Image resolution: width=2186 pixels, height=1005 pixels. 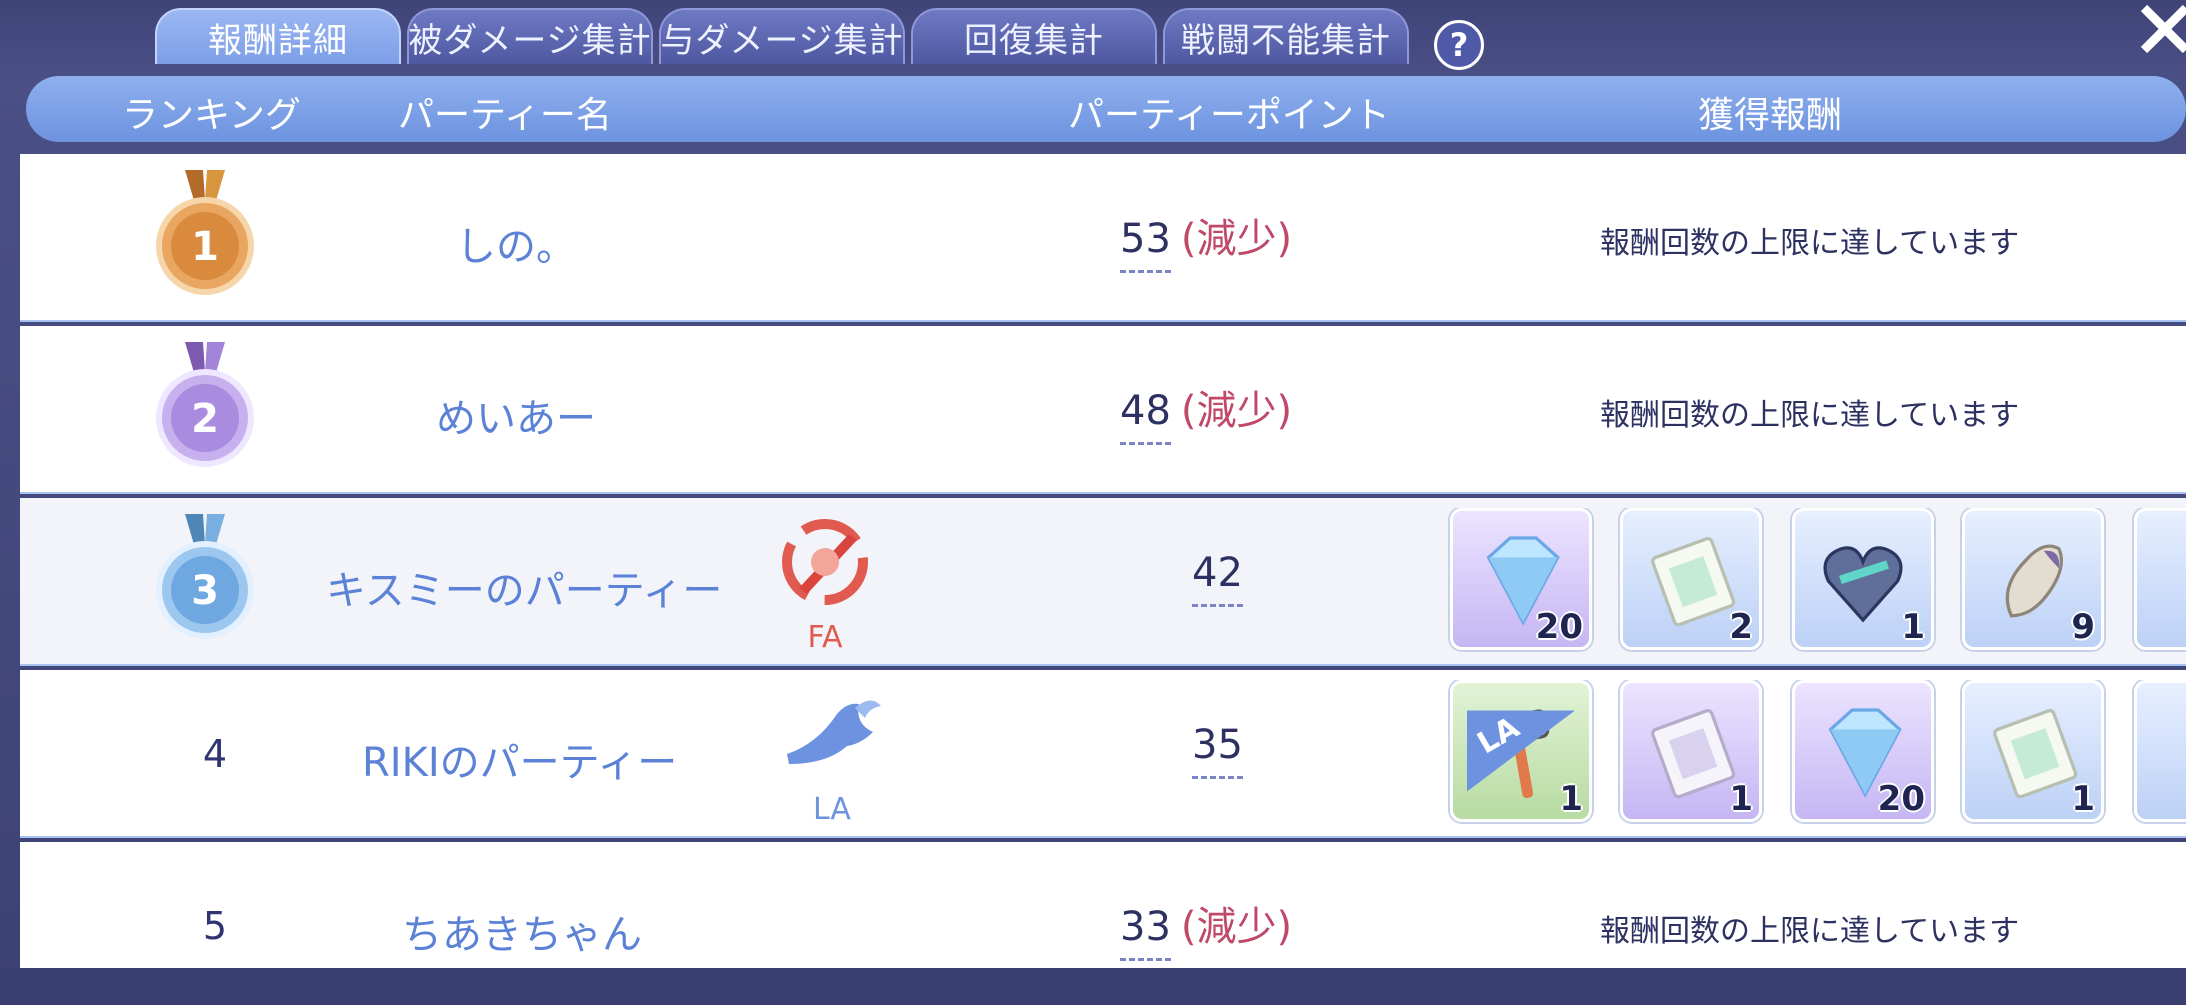 I want to click on tab-healing: 回復集計, so click(x=1034, y=36).